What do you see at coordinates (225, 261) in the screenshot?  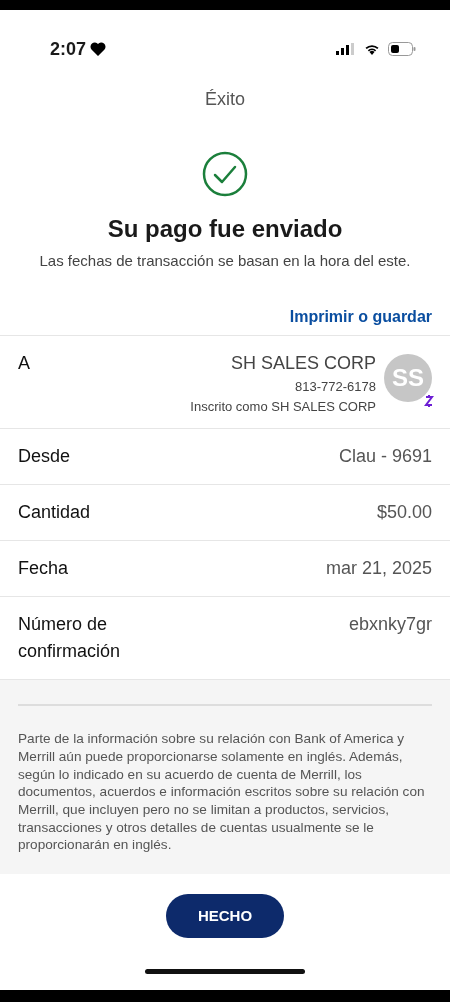 I see `info-text: Las fechas de transacción se basan en la hora del este.` at bounding box center [225, 261].